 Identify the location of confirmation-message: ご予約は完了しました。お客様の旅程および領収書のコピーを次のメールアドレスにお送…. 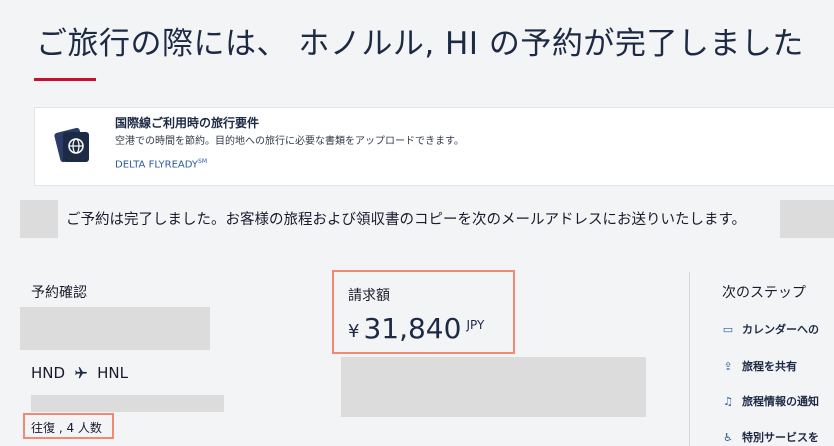
(406, 220).